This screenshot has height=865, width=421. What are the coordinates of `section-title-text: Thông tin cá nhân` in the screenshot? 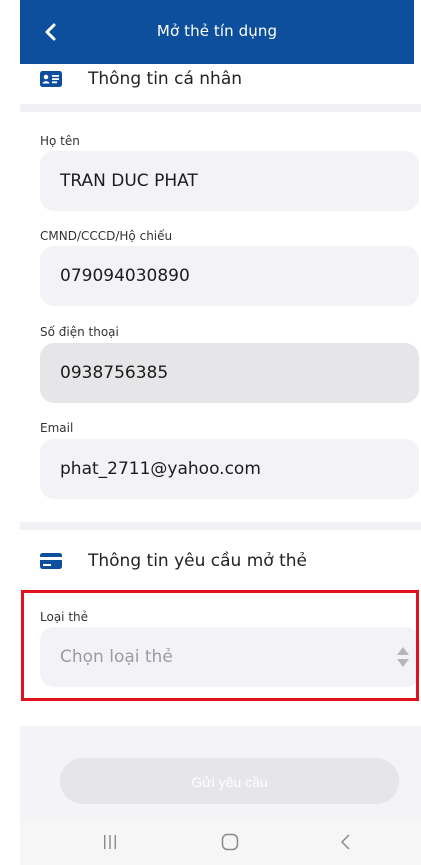 It's located at (165, 79).